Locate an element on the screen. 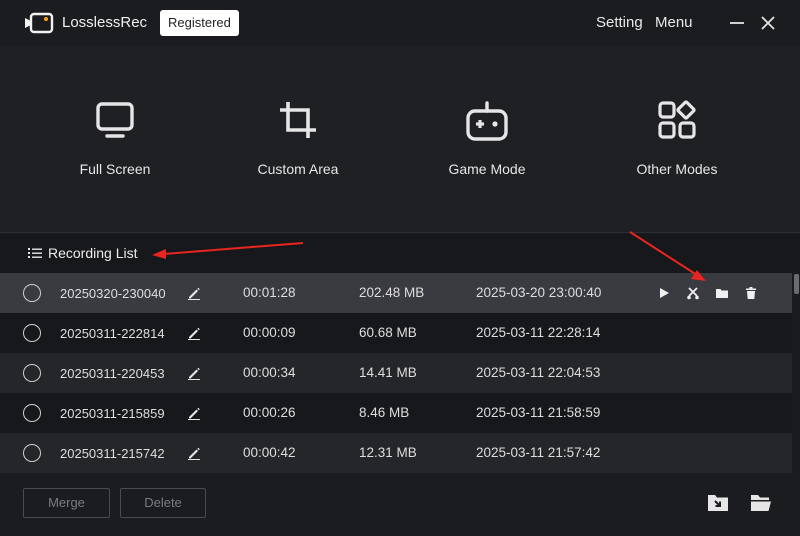 The image size is (800, 536). play-icon is located at coordinates (664, 293).